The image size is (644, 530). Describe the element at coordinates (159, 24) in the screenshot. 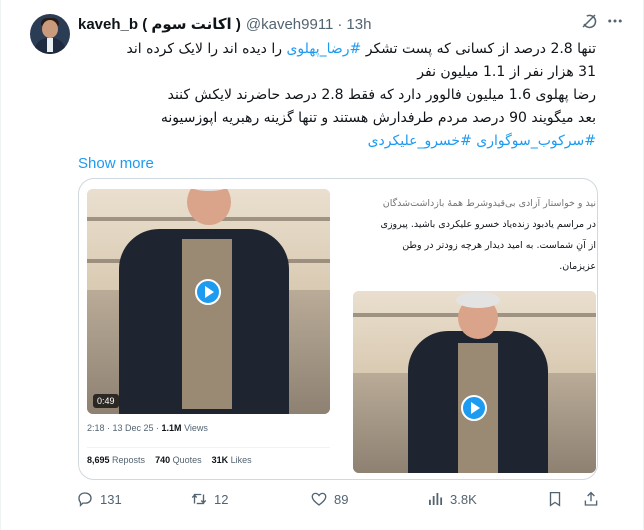

I see `author-display-name: kaveh_b ( اکانت سوم )` at that location.